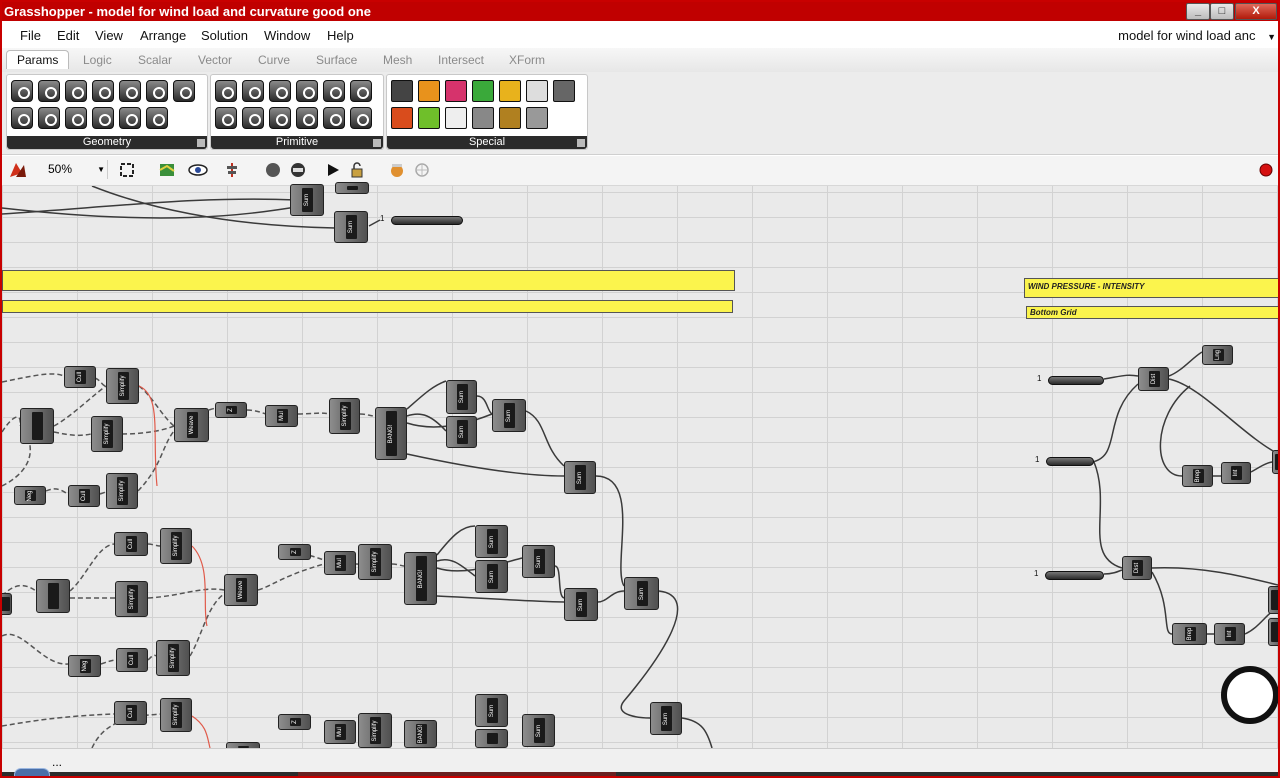  I want to click on component-smaller, so click(37, 426).